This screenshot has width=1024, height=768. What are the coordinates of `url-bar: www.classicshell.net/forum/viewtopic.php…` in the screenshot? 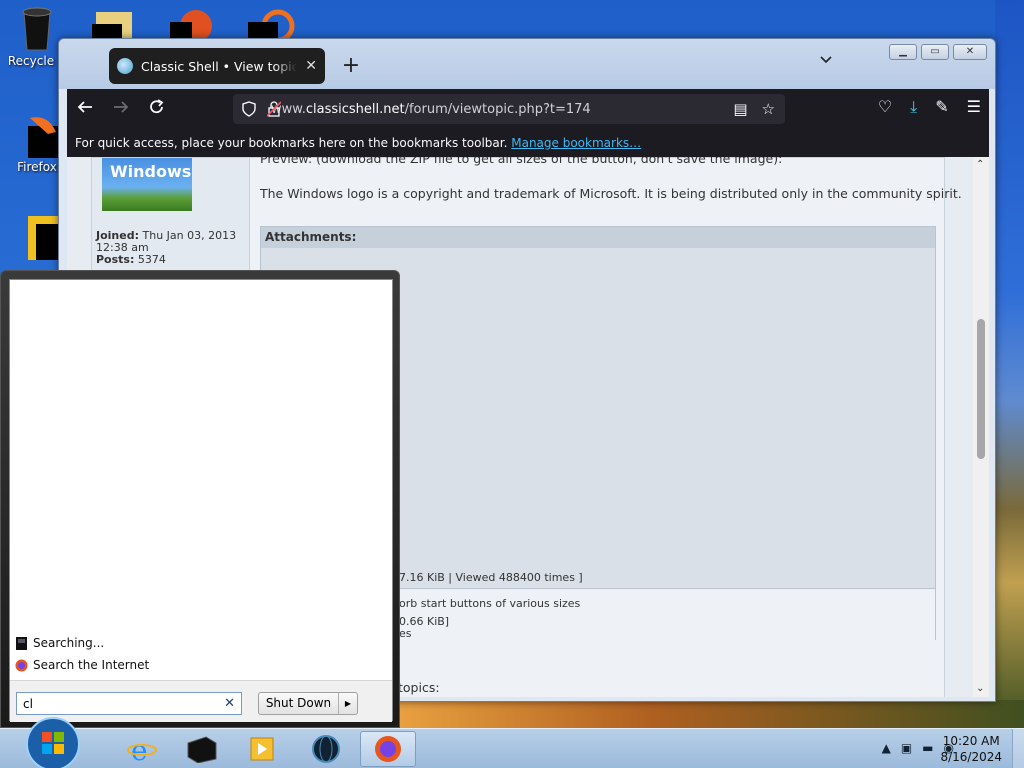 It's located at (509, 109).